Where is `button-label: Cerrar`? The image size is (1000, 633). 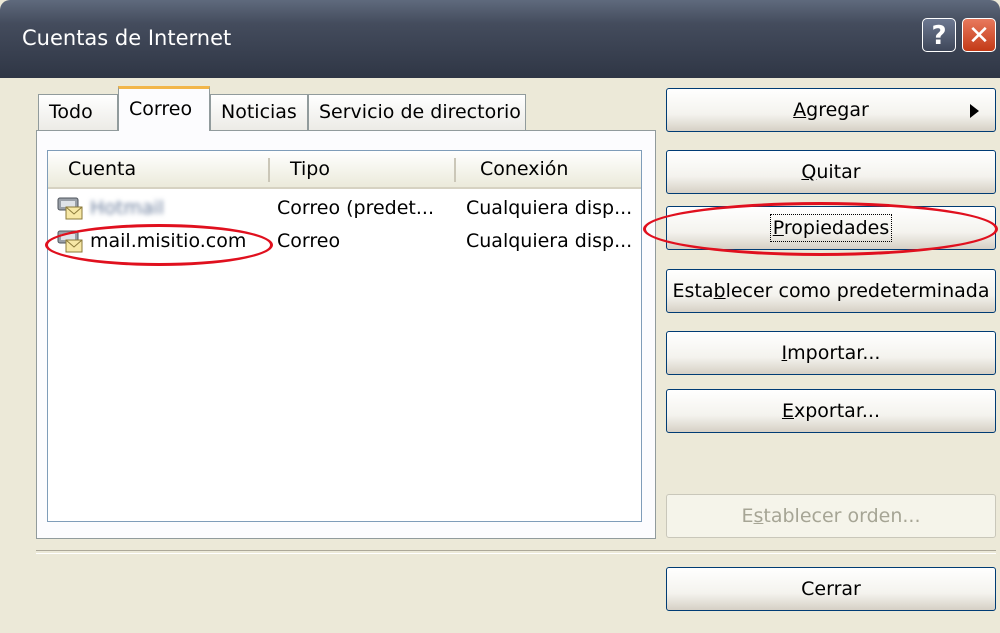
button-label: Cerrar is located at coordinates (831, 589).